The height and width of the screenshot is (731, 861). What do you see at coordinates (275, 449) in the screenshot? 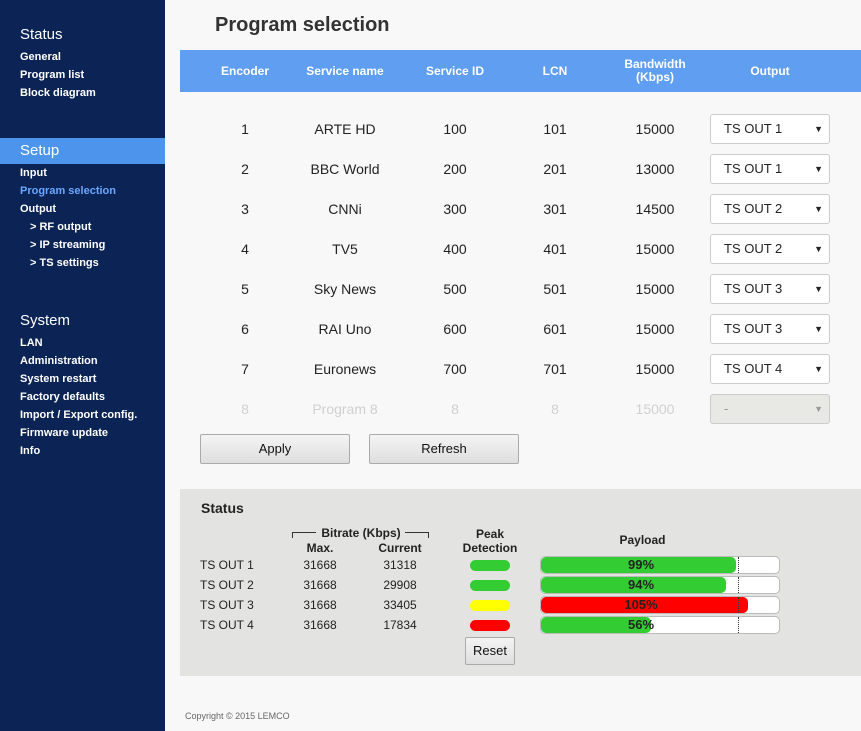
I see `apply-button: Apply` at bounding box center [275, 449].